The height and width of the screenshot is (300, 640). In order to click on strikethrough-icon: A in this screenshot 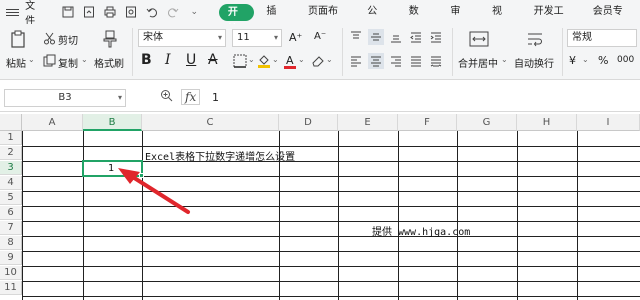, I will do `click(213, 60)`.